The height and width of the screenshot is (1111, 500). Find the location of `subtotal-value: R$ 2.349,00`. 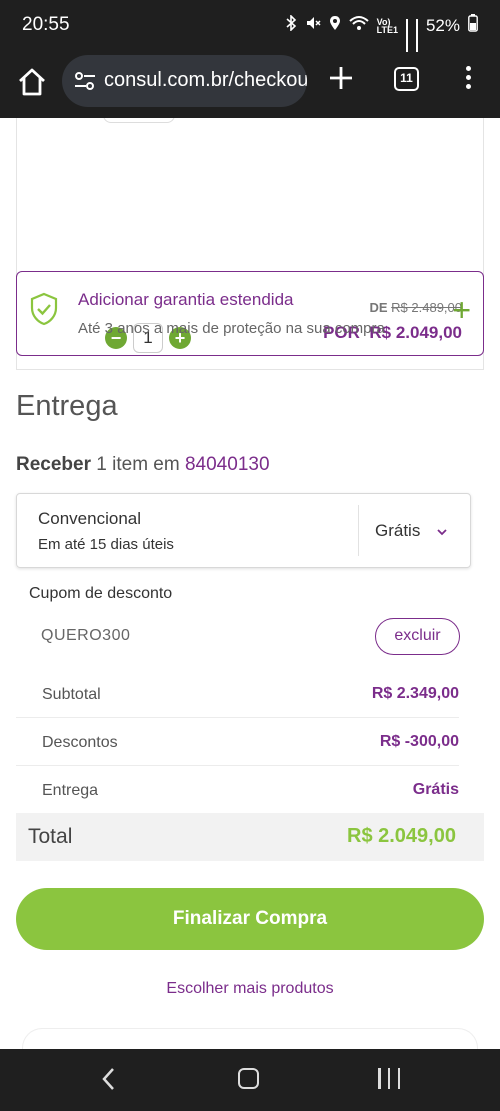

subtotal-value: R$ 2.349,00 is located at coordinates (415, 693).